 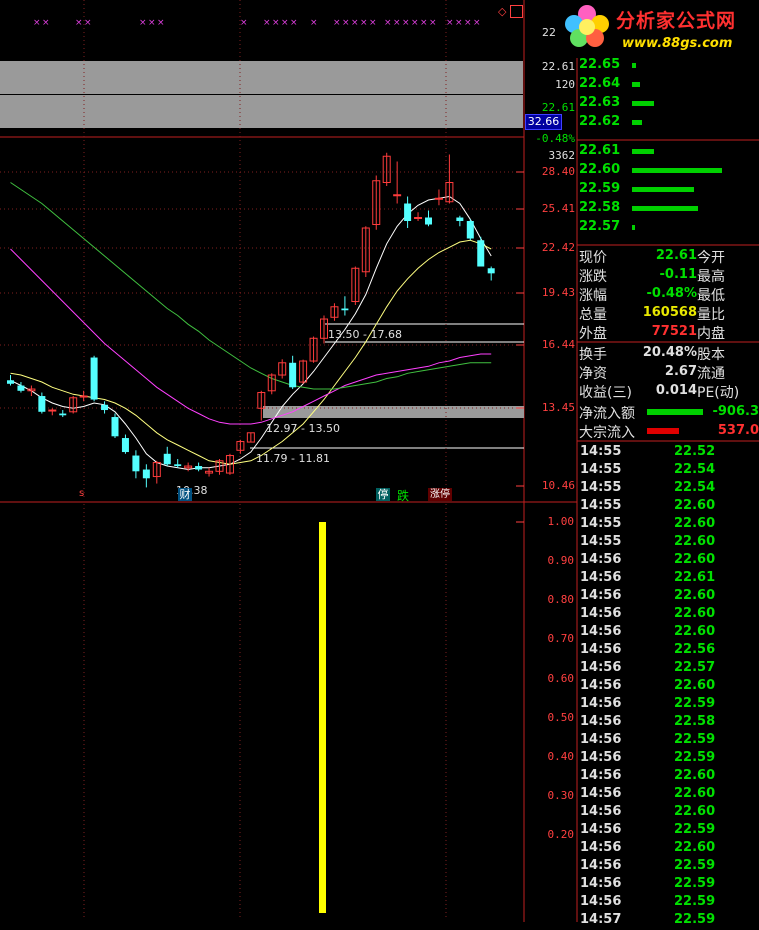 What do you see at coordinates (669, 352) in the screenshot?
I see `quote-value: 20.48%` at bounding box center [669, 352].